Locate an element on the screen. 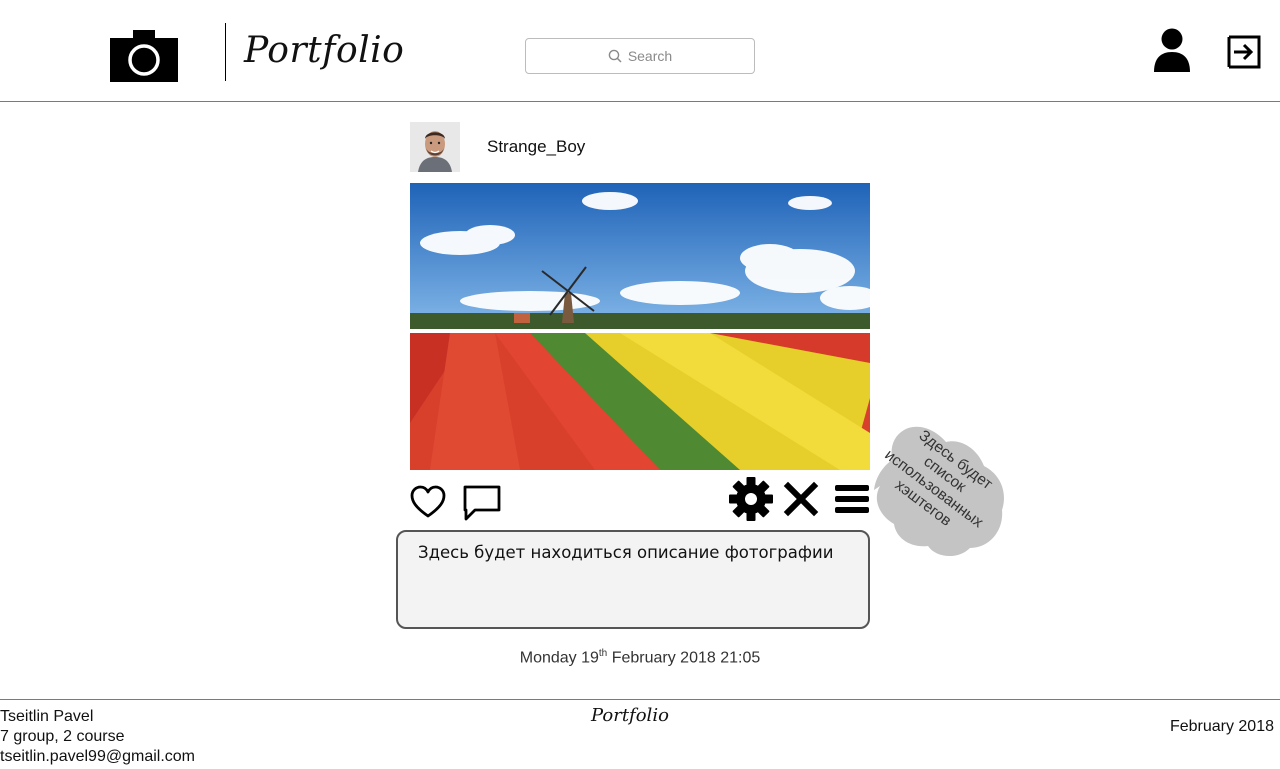 The height and width of the screenshot is (769, 1280). search-input: Search is located at coordinates (640, 56).